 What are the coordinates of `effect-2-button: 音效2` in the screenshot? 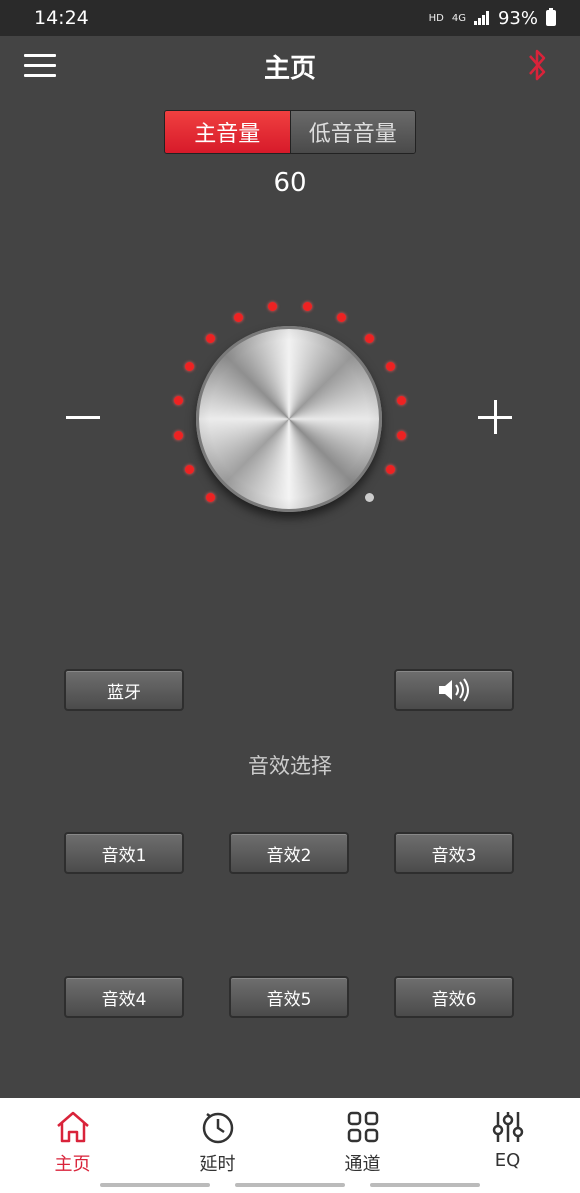 It's located at (289, 853).